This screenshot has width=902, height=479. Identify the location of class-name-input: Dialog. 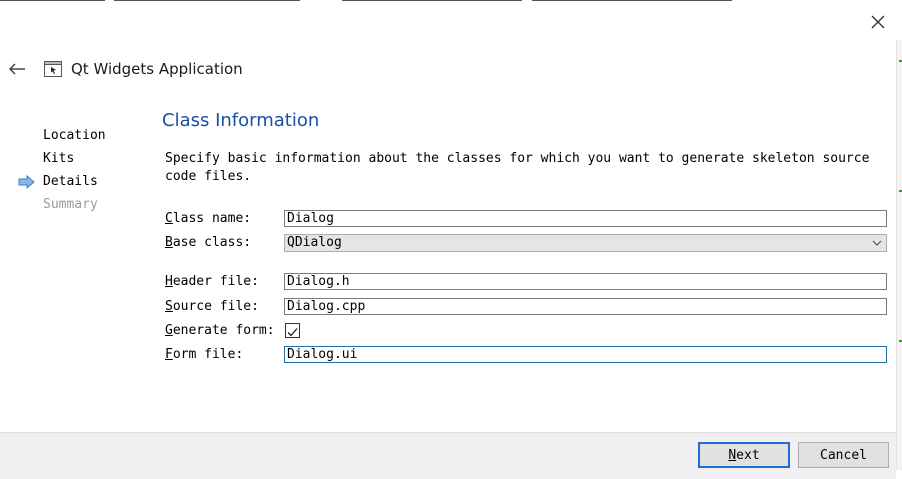
(585, 218).